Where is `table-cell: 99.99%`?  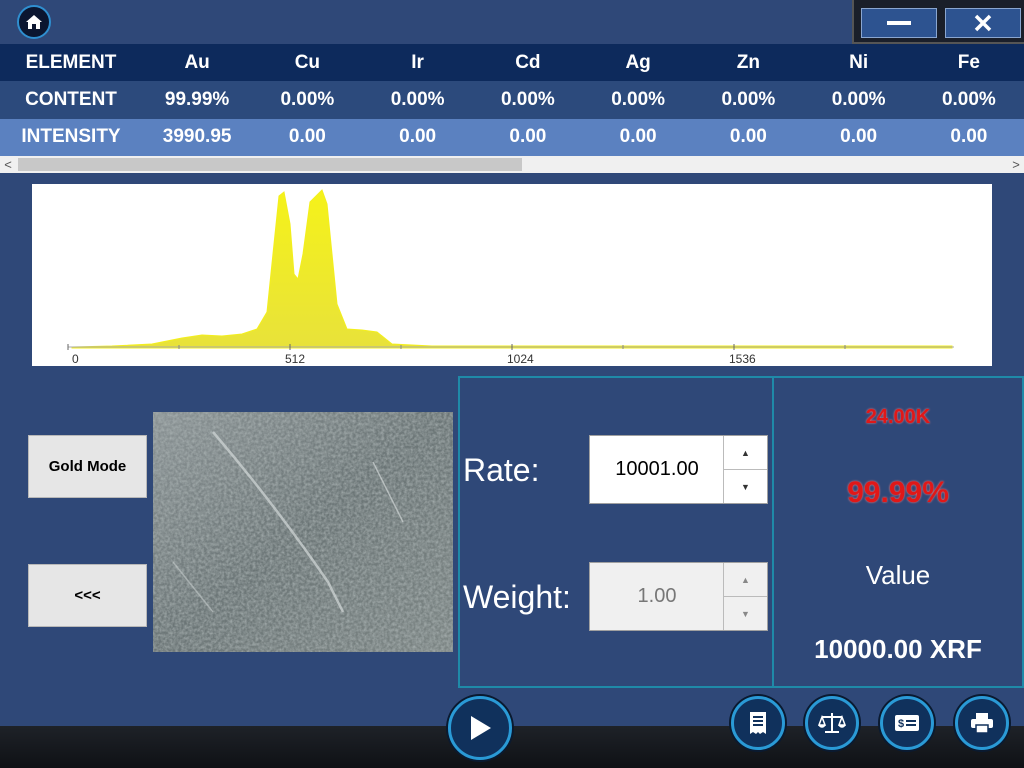
table-cell: 99.99% is located at coordinates (197, 99).